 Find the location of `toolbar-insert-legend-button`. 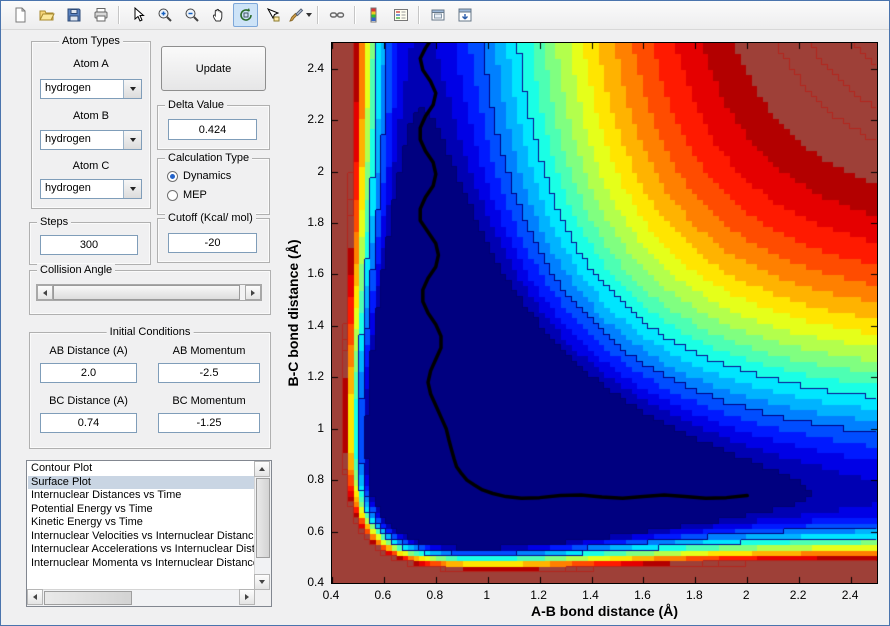

toolbar-insert-legend-button is located at coordinates (400, 15).